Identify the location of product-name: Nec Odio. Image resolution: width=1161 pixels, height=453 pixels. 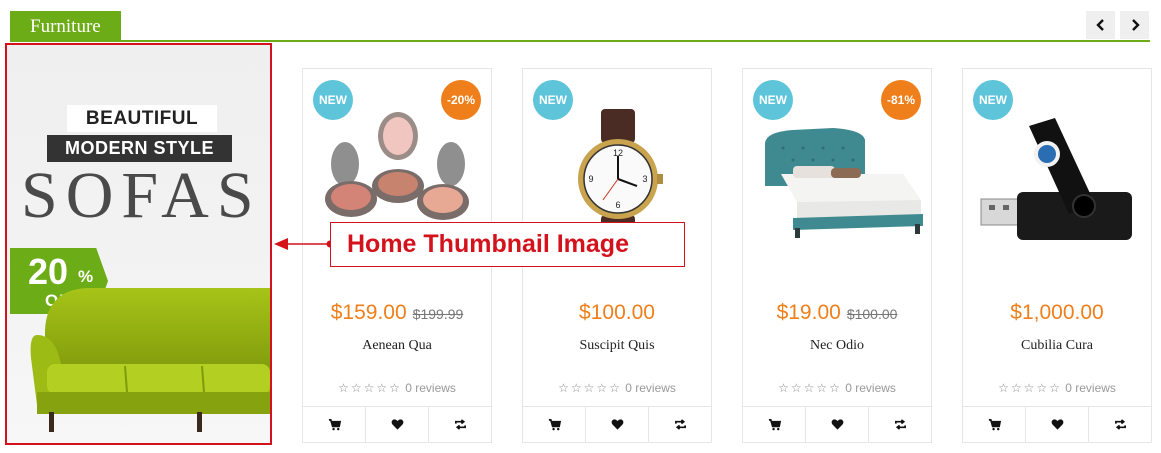
(837, 346).